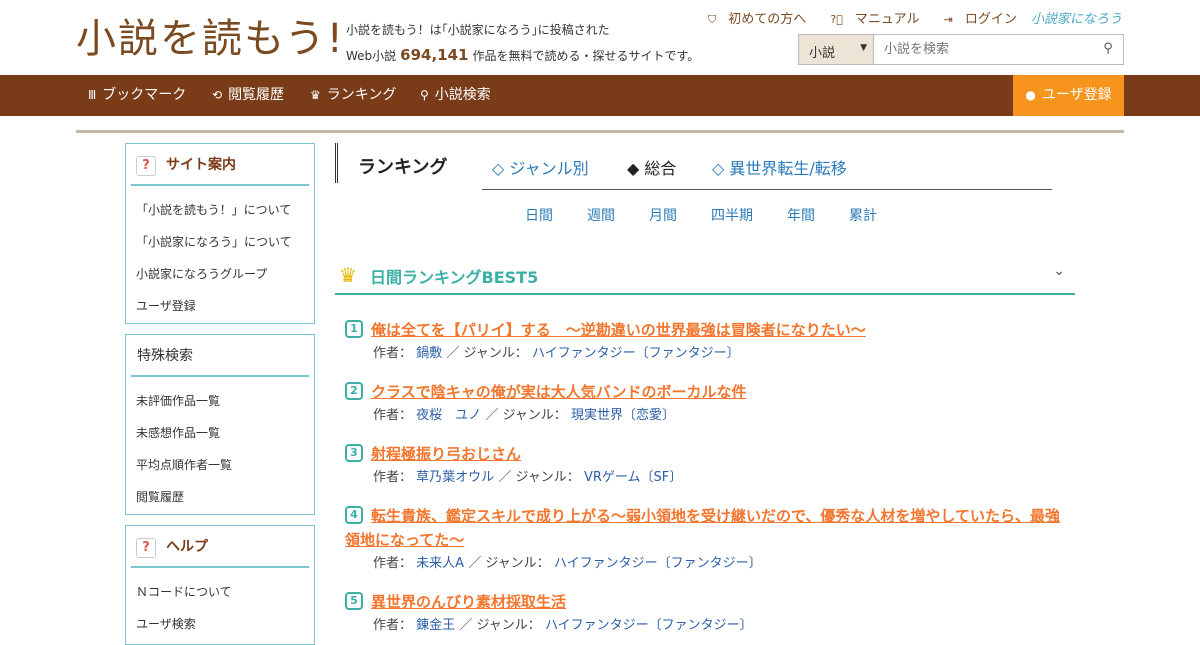 The image size is (1200, 645). I want to click on novel-title-link: 射程極振り弓おじさん, so click(707, 454).